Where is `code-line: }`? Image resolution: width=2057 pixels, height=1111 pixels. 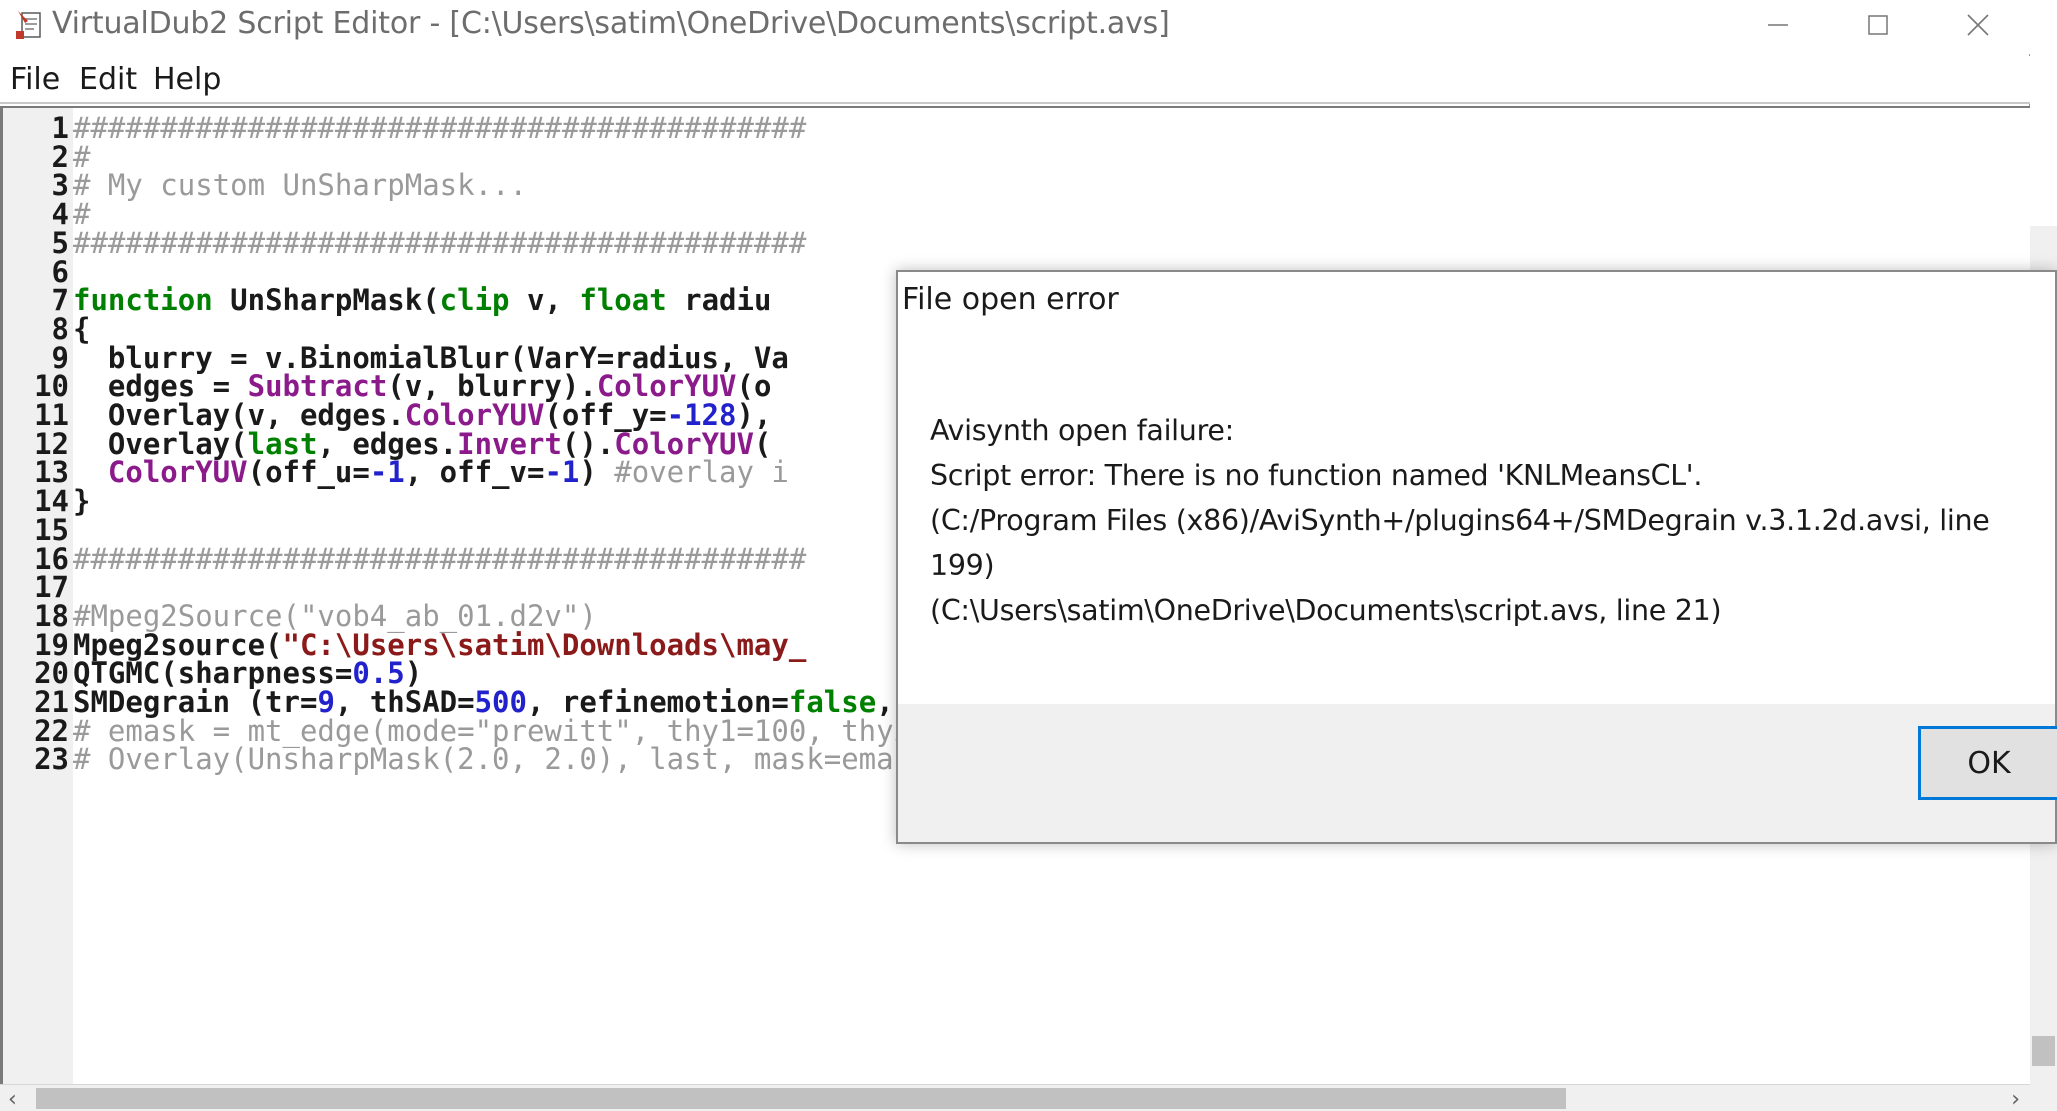 code-line: } is located at coordinates (81, 502).